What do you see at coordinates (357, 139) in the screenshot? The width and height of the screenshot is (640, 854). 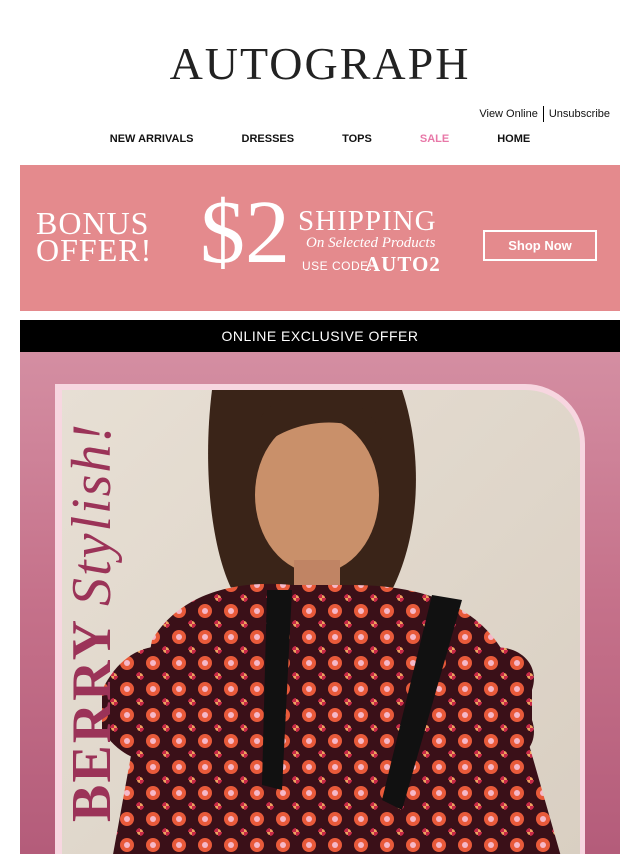 I see `nav-tops: TOPS` at bounding box center [357, 139].